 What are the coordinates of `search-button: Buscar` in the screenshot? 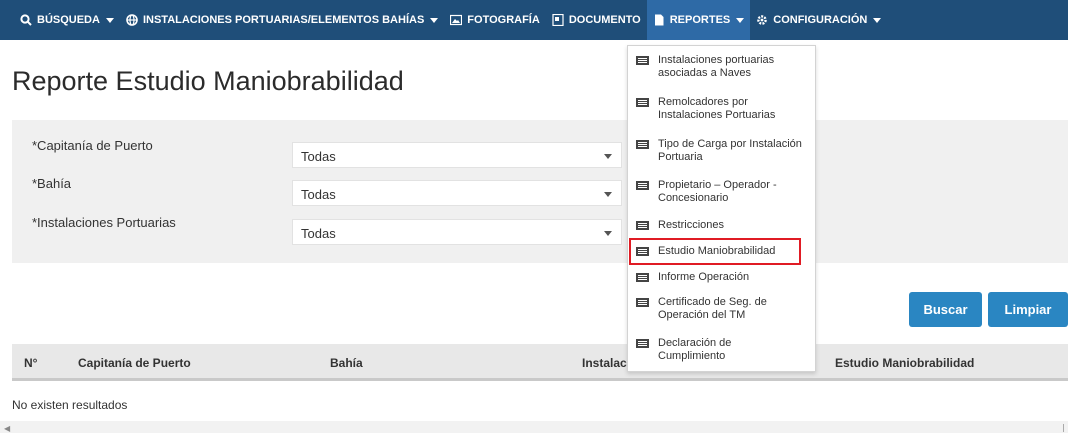 It's located at (945, 309).